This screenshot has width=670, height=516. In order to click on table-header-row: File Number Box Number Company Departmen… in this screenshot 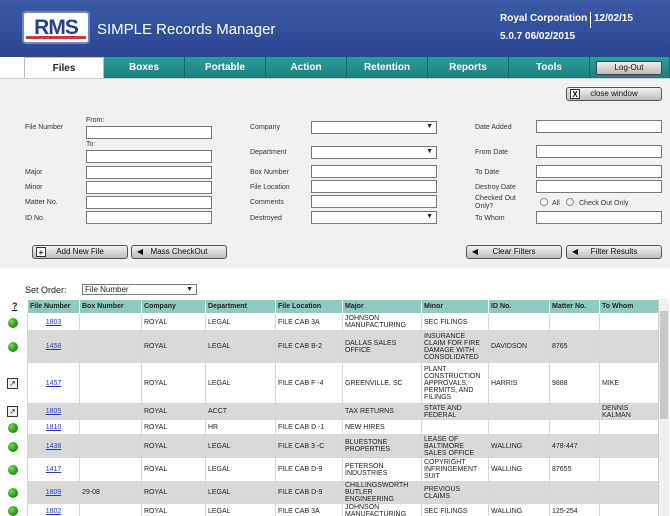, I will do `click(343, 306)`.